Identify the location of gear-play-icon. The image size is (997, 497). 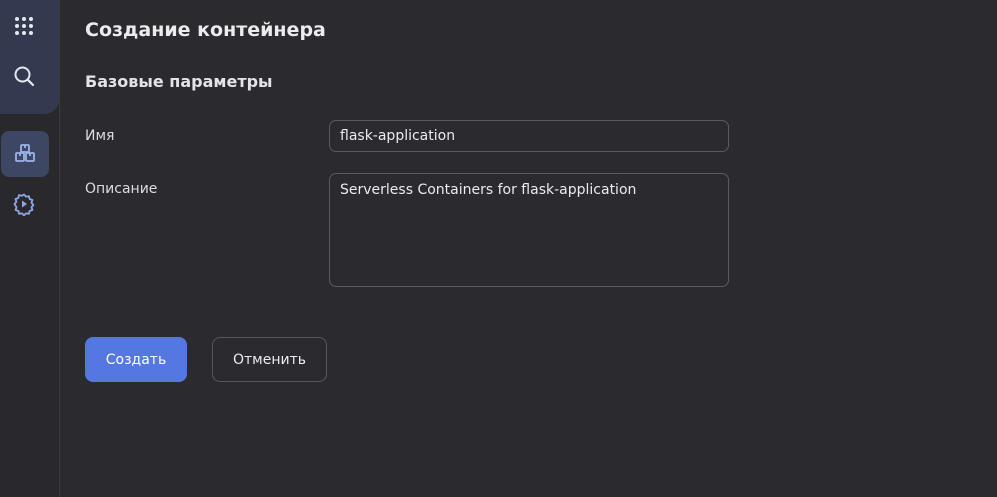
(24, 204).